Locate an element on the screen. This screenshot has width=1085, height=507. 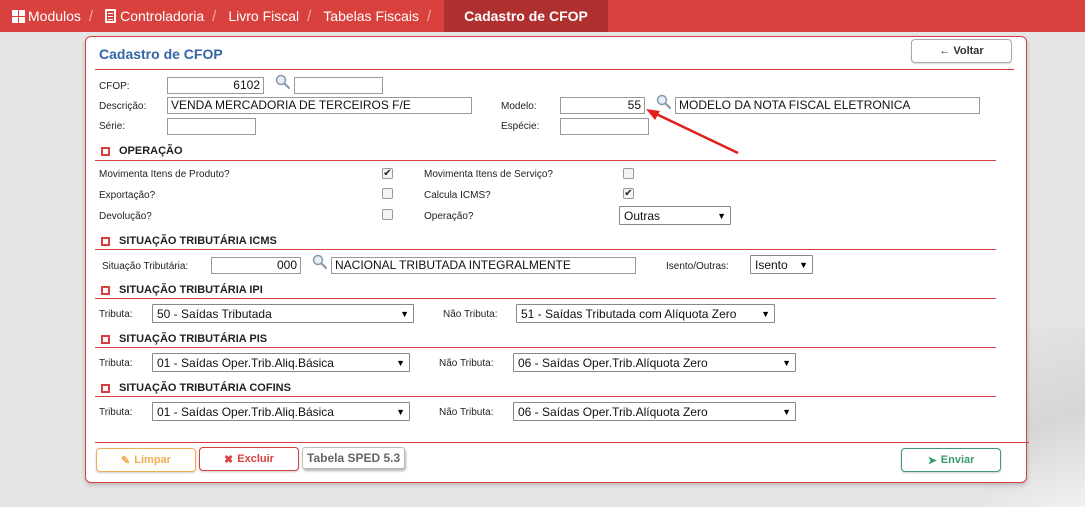
limpar-button: ✎ Limpar is located at coordinates (146, 460).